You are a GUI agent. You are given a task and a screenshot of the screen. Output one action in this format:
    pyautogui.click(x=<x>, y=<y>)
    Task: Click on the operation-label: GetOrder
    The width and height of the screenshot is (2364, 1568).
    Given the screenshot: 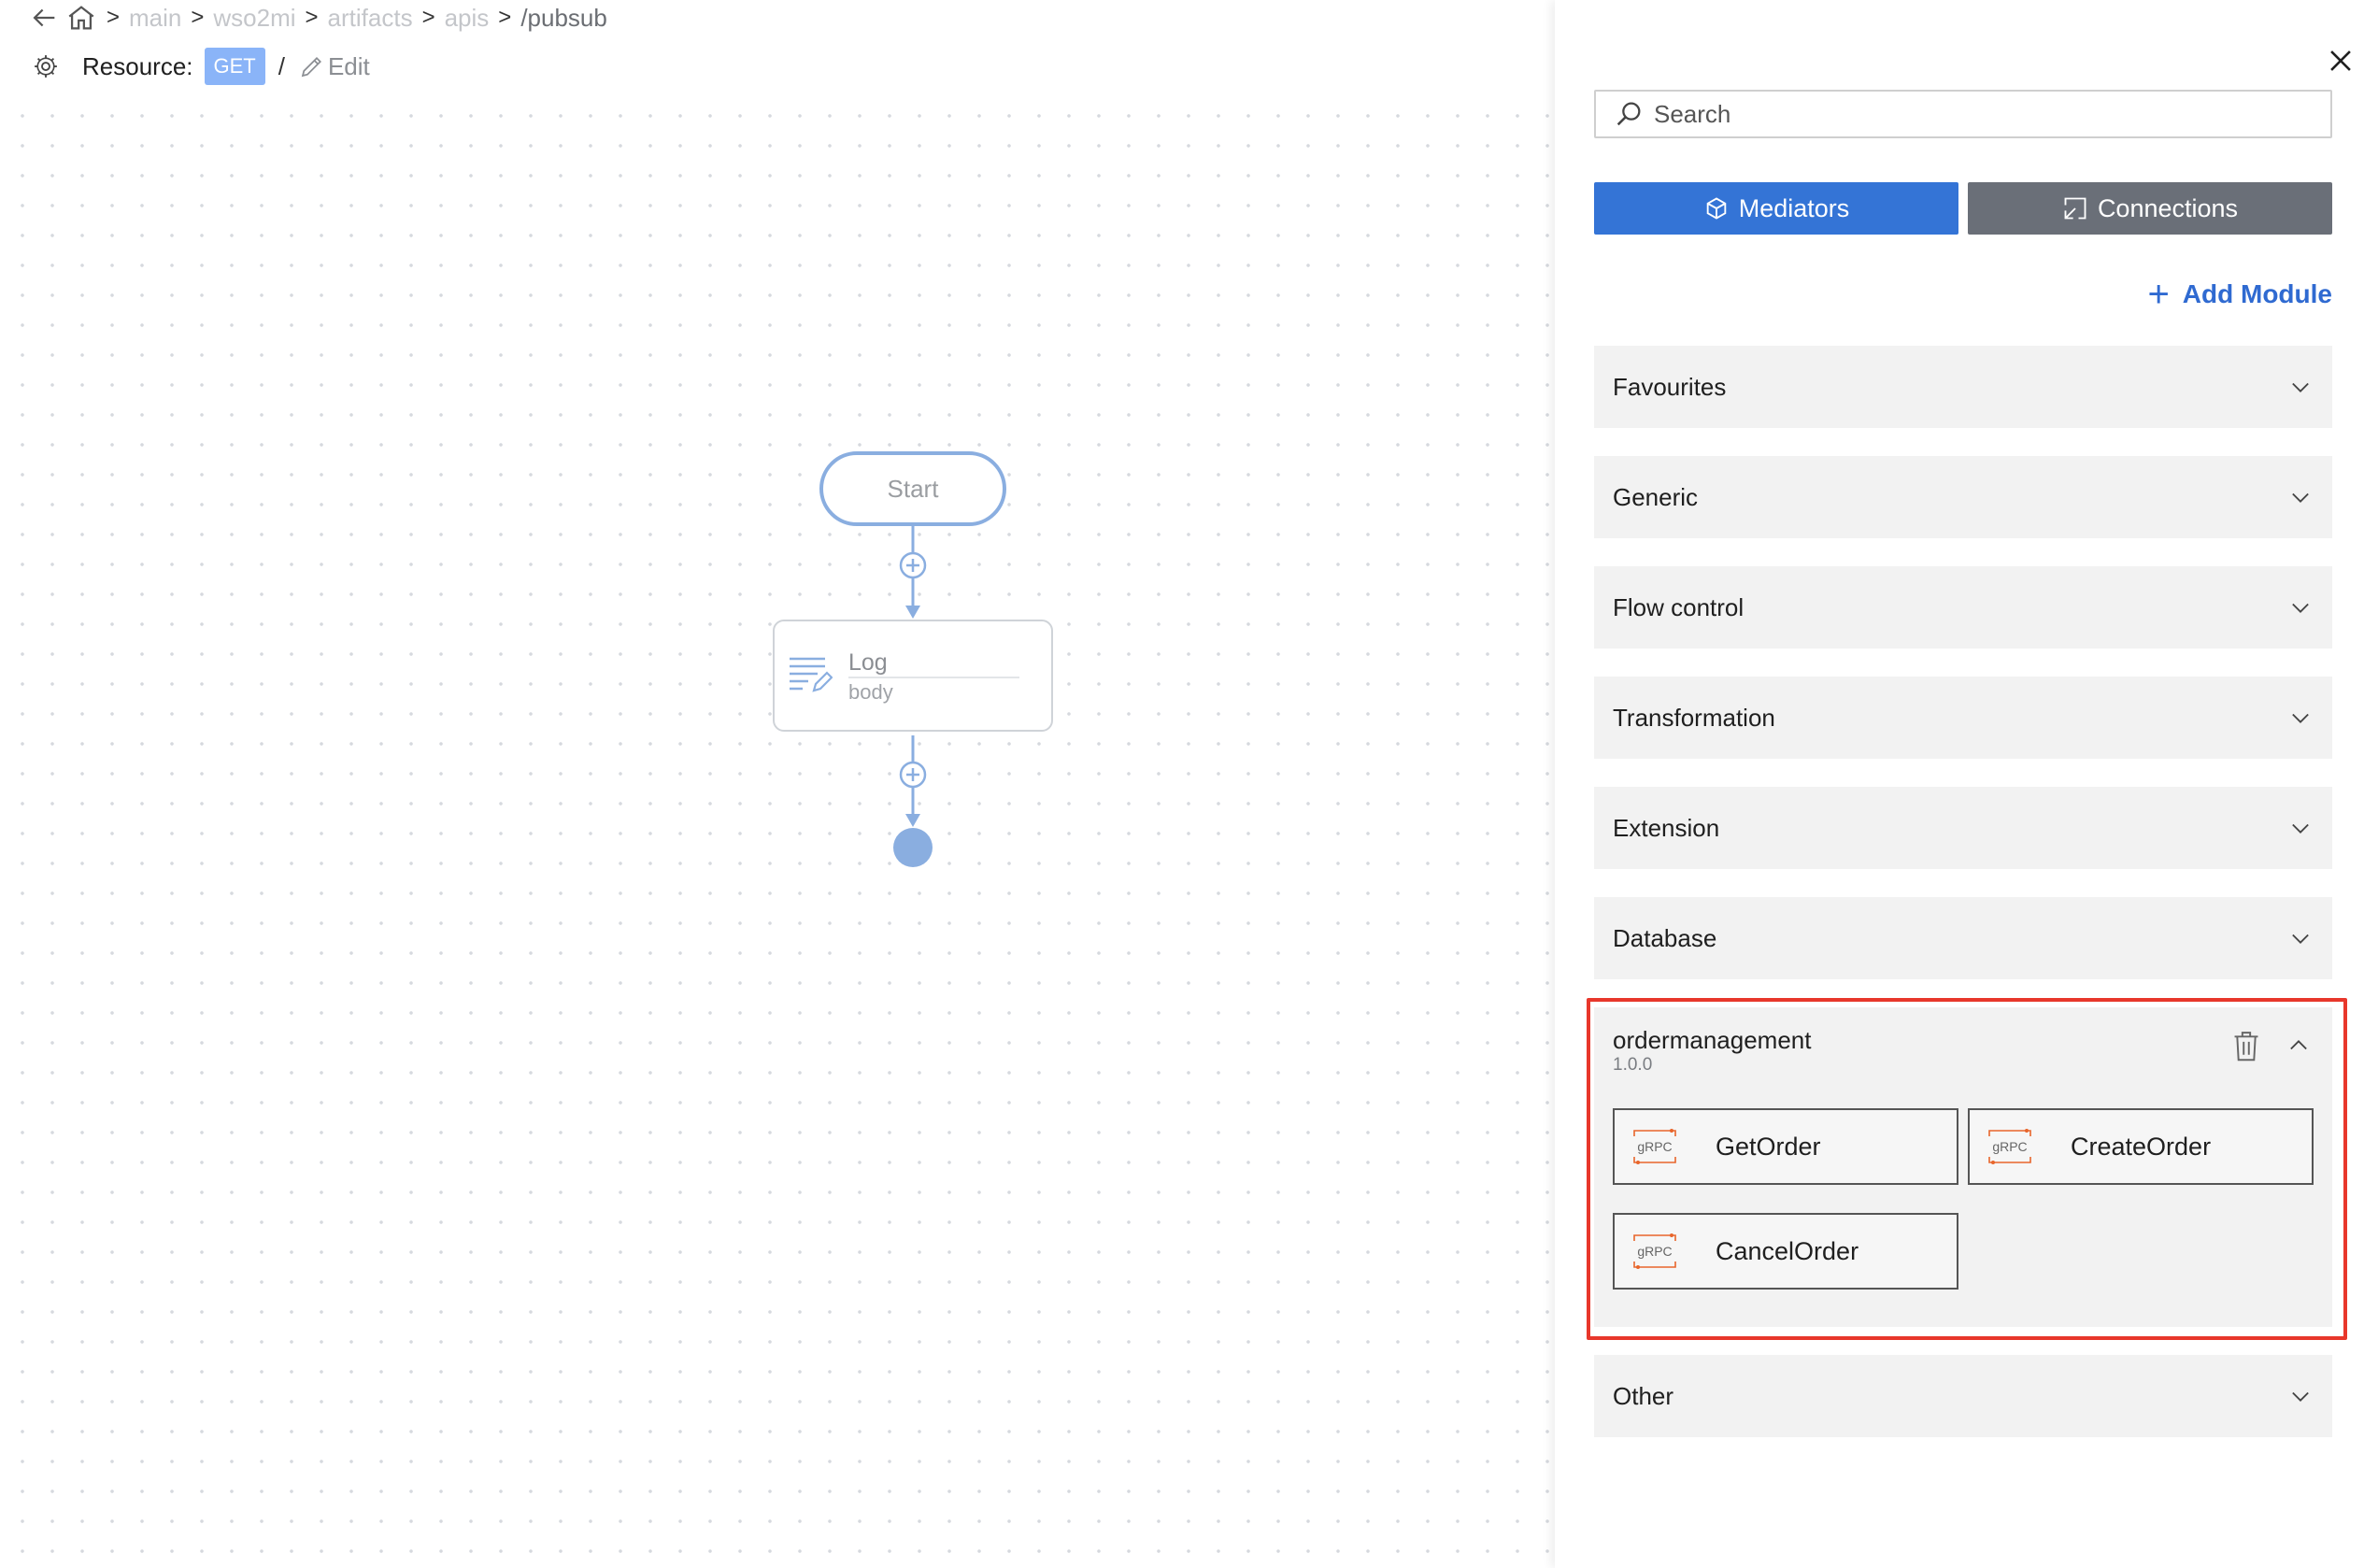 What is the action you would take?
    pyautogui.click(x=1768, y=1146)
    